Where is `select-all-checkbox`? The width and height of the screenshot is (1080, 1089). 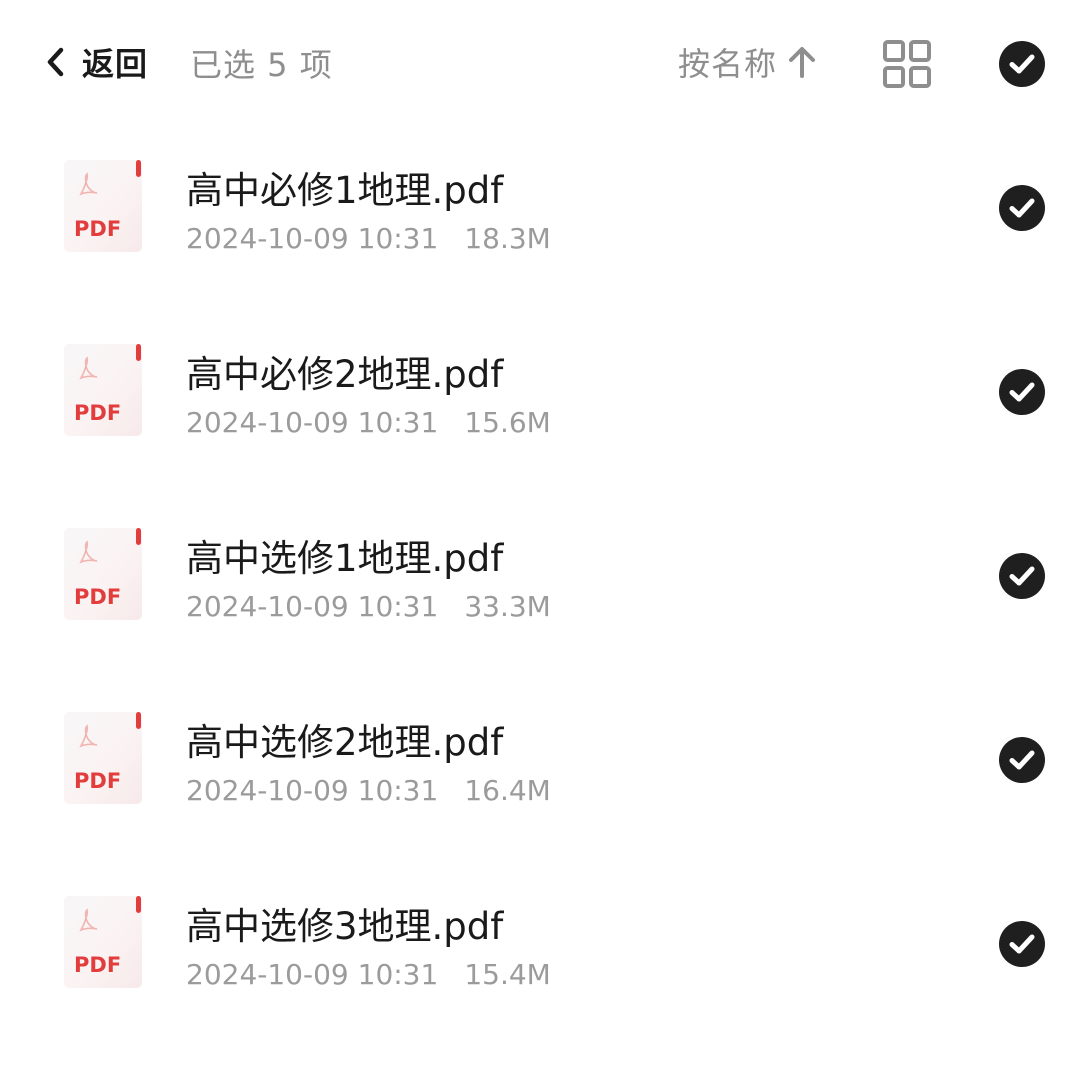
select-all-checkbox is located at coordinates (1022, 64).